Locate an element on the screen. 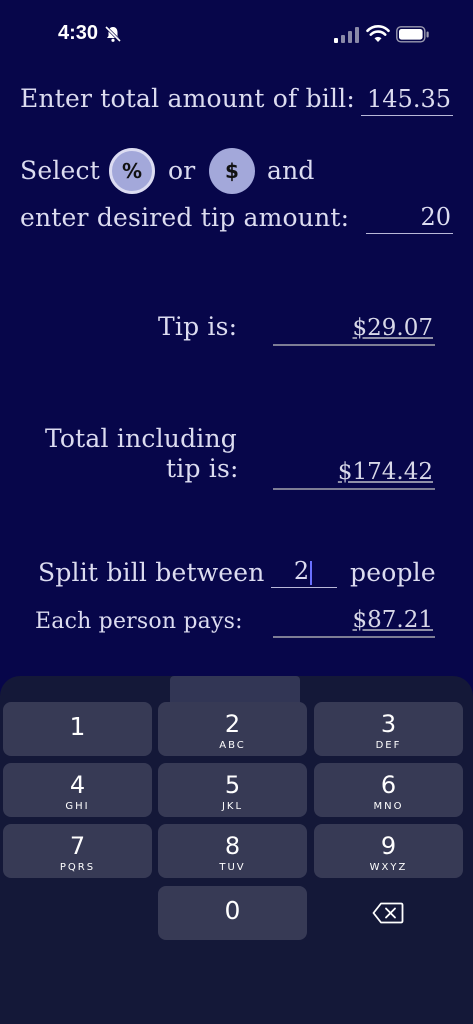 The image size is (473, 1024). percent-label: % is located at coordinates (132, 171).